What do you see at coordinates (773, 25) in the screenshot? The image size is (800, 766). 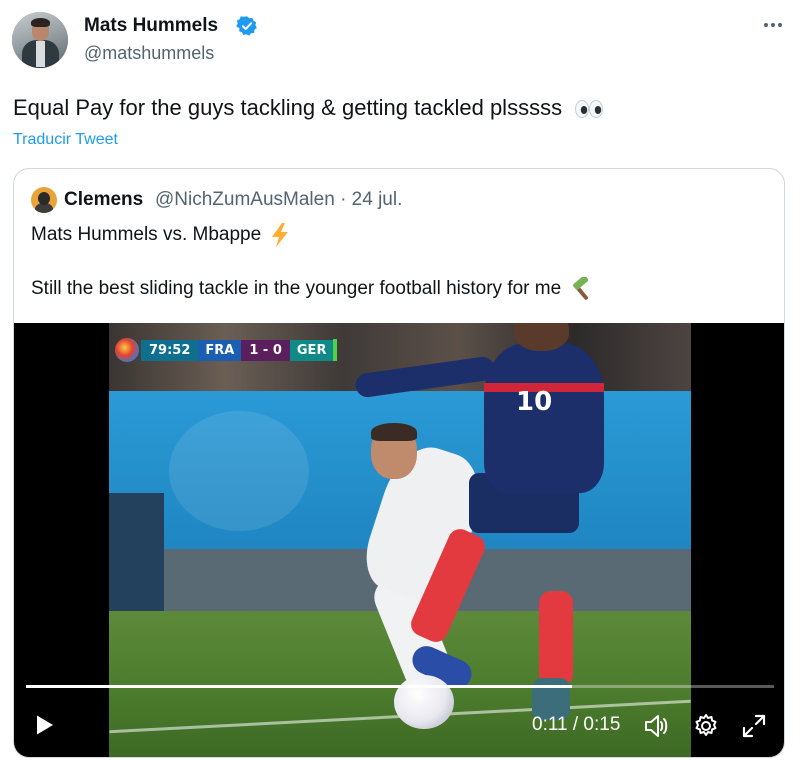 I see `more-options-icon` at bounding box center [773, 25].